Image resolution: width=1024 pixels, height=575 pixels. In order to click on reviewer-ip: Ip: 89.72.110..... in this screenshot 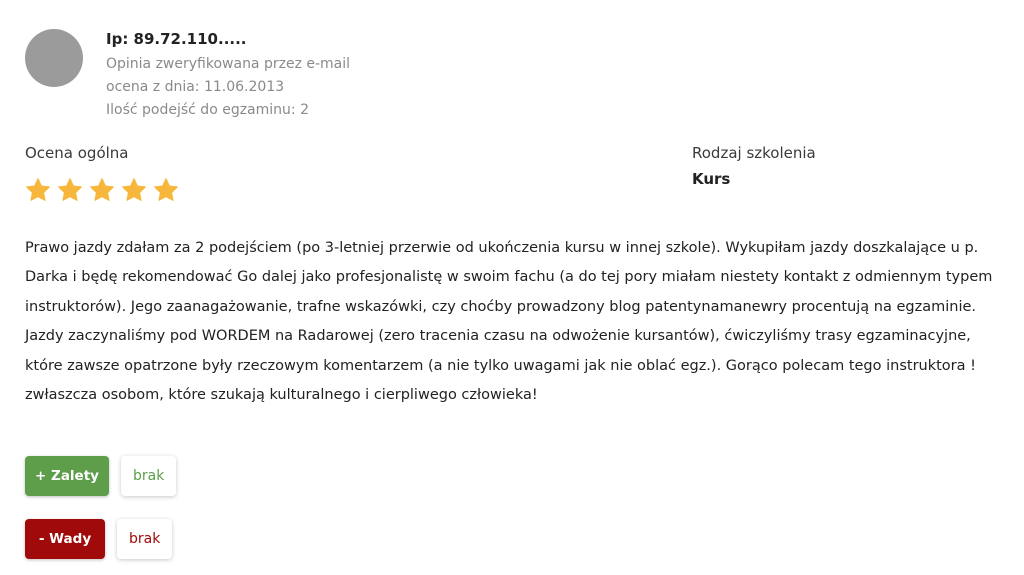, I will do `click(176, 39)`.